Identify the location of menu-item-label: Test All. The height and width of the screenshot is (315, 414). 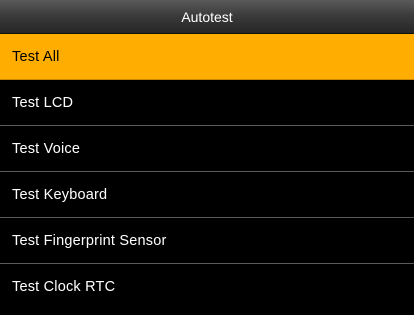
(36, 56).